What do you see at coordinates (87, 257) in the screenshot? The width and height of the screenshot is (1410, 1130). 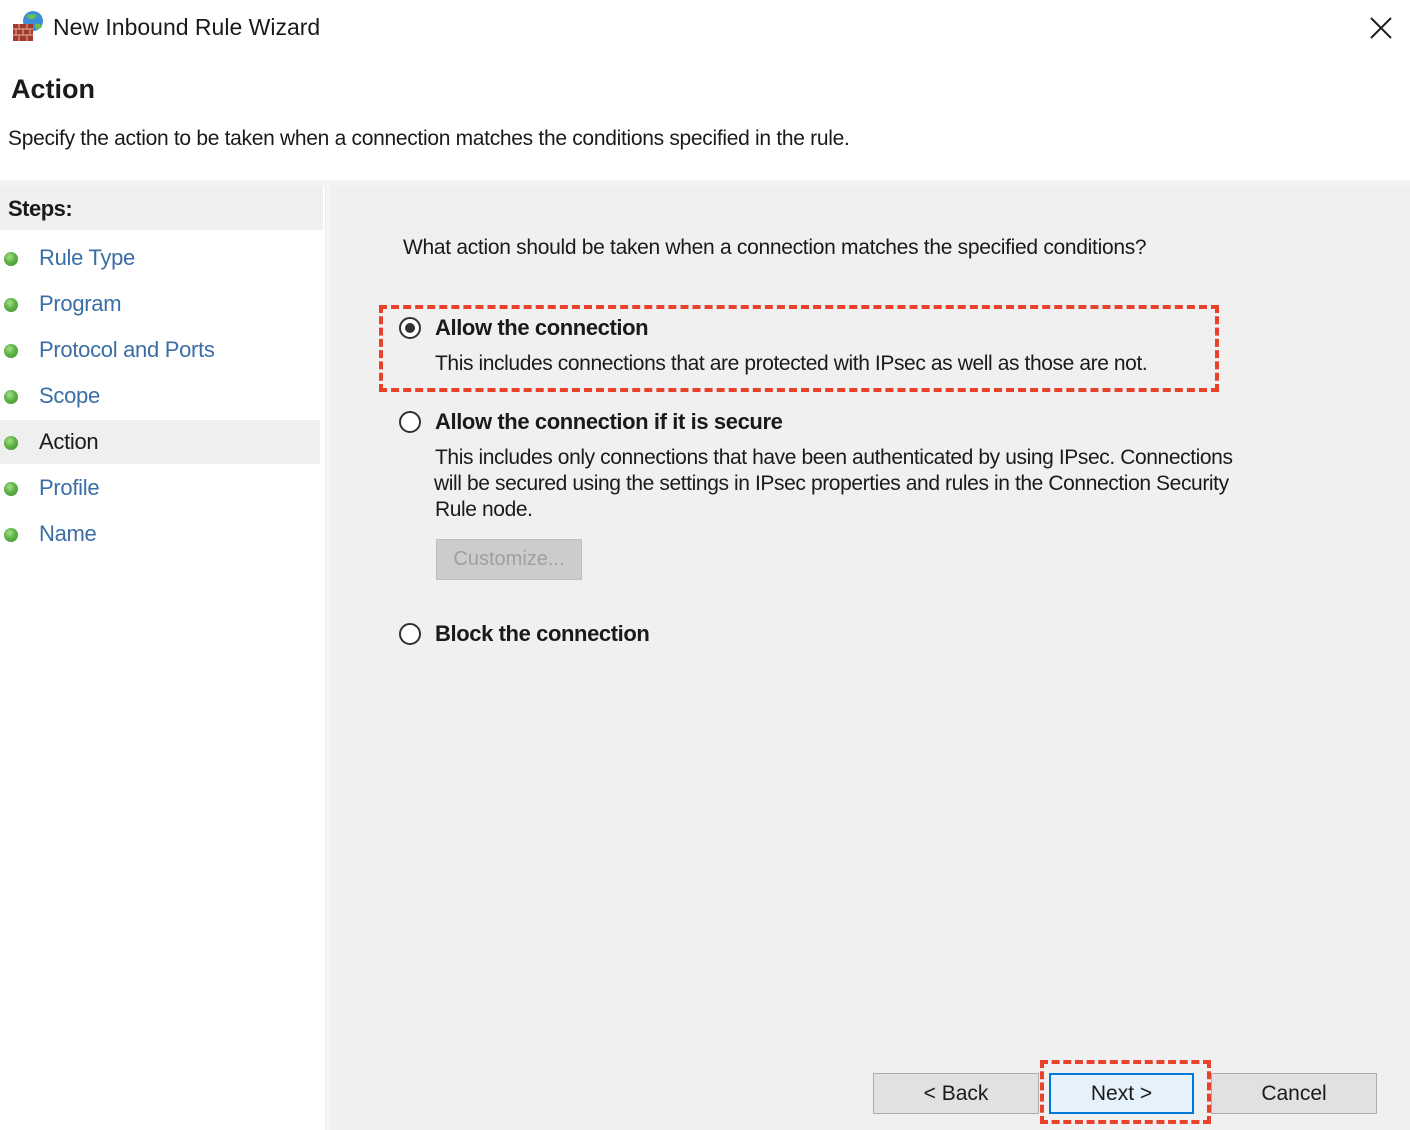 I see `step-label: Rule Type` at bounding box center [87, 257].